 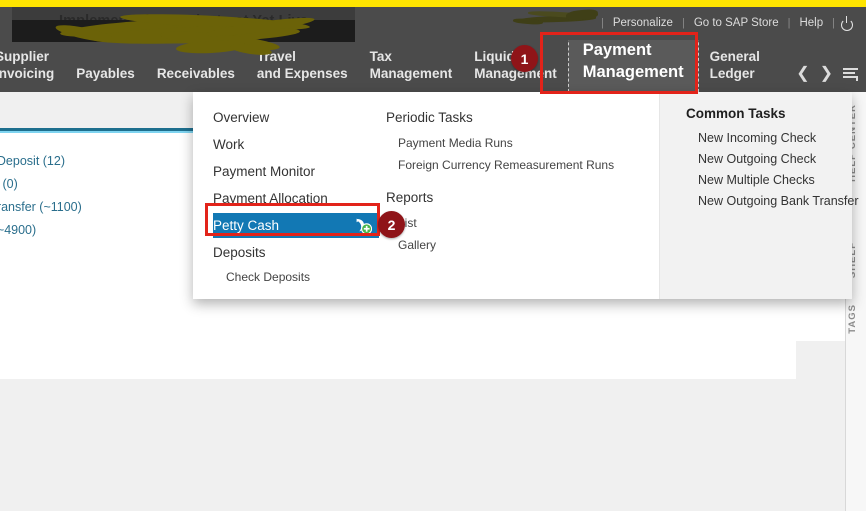 What do you see at coordinates (429, 117) in the screenshot?
I see `menu-heading-periodic-tasks: Periodic Tasks` at bounding box center [429, 117].